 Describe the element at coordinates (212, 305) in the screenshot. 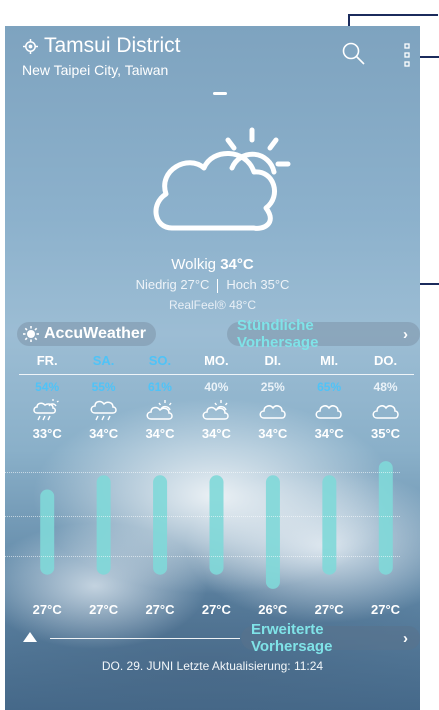

I see `realfeel-text: RealFeel® 48°C` at that location.